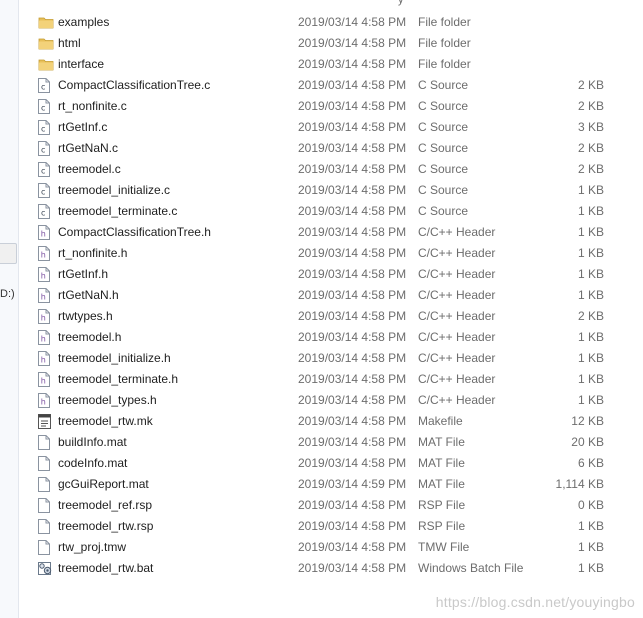 Image resolution: width=643 pixels, height=618 pixels. I want to click on nav-pane-item, so click(8, 253).